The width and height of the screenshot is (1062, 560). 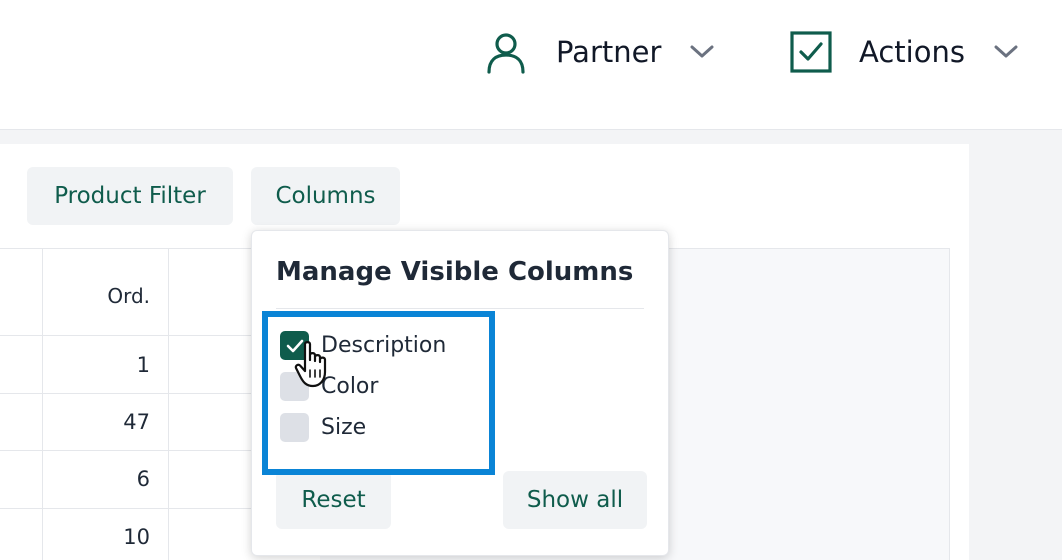 What do you see at coordinates (136, 422) in the screenshot?
I see `table-cell-ord: 47` at bounding box center [136, 422].